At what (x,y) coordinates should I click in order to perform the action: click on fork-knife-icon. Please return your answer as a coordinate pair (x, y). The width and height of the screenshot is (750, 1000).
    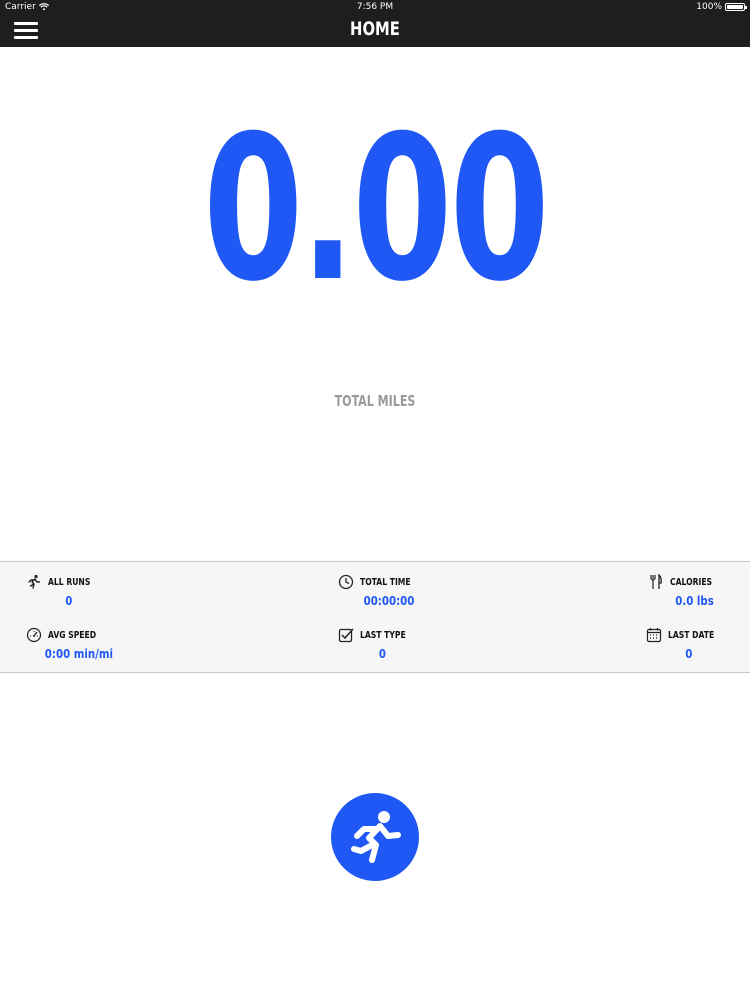
    Looking at the image, I should click on (656, 581).